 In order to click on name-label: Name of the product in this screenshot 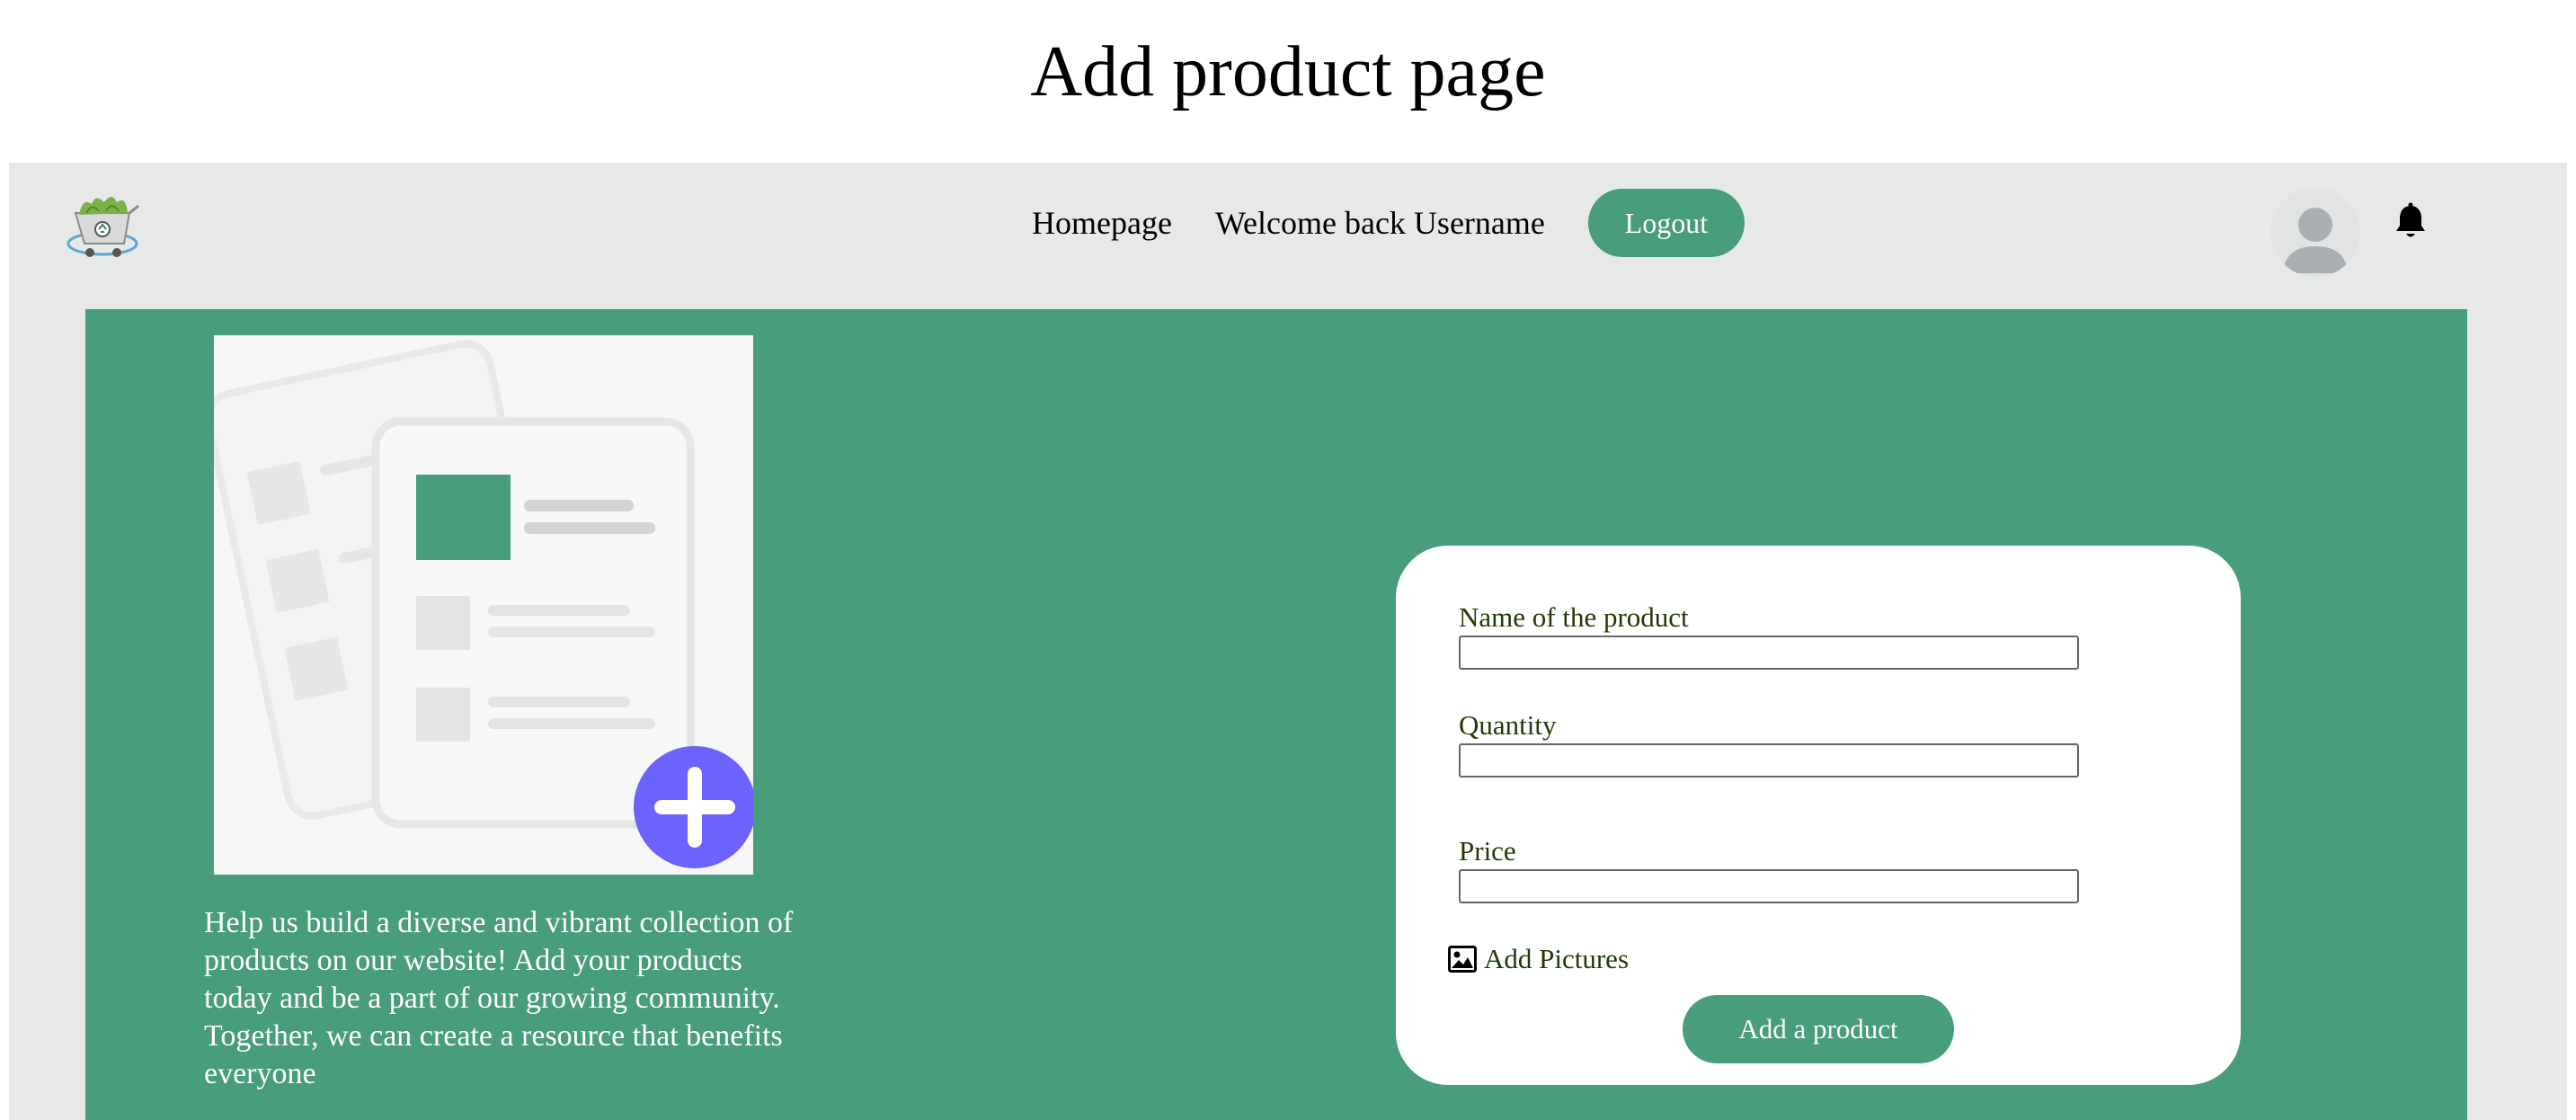, I will do `click(1574, 617)`.